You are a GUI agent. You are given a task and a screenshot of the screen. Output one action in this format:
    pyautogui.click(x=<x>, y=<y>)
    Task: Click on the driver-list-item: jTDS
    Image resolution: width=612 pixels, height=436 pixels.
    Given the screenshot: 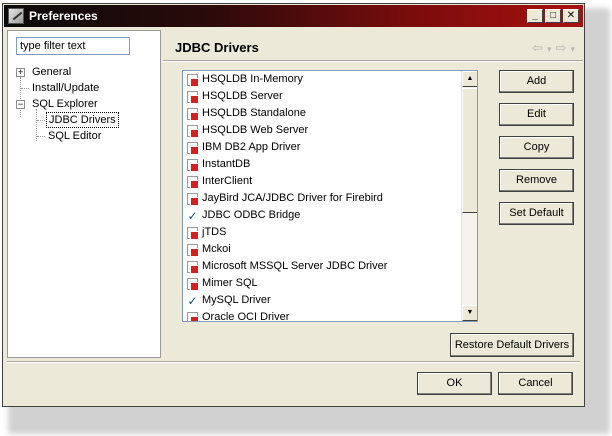 What is the action you would take?
    pyautogui.click(x=322, y=232)
    